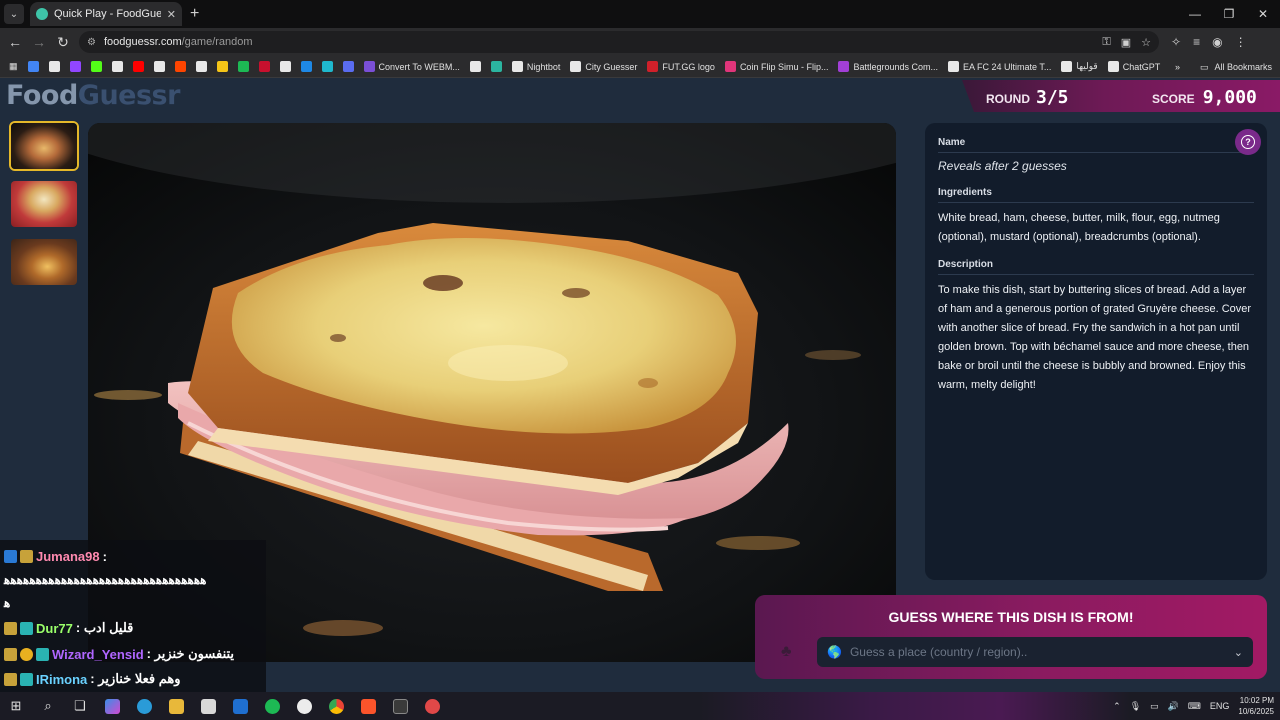 This screenshot has height=720, width=1280. I want to click on terminal-icon, so click(400, 706).